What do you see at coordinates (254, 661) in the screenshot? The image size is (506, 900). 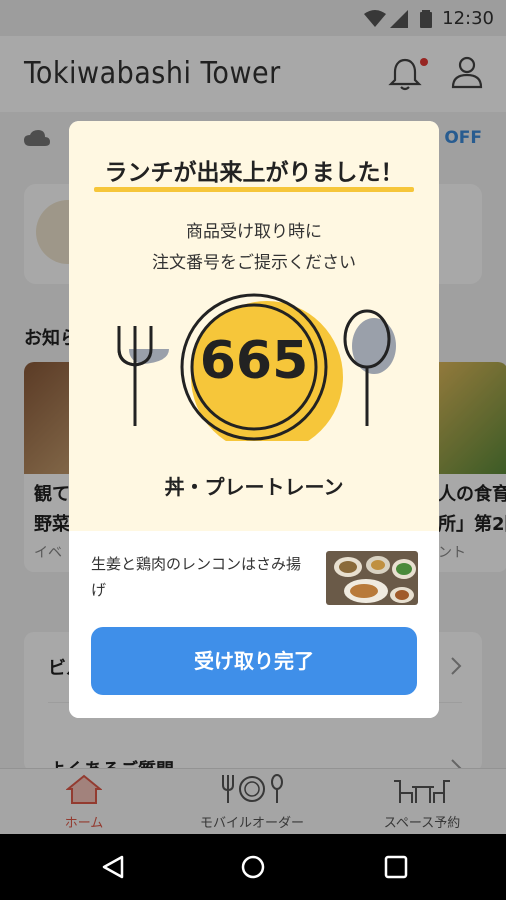 I see `pickup-complete-button: 受け取り完了` at bounding box center [254, 661].